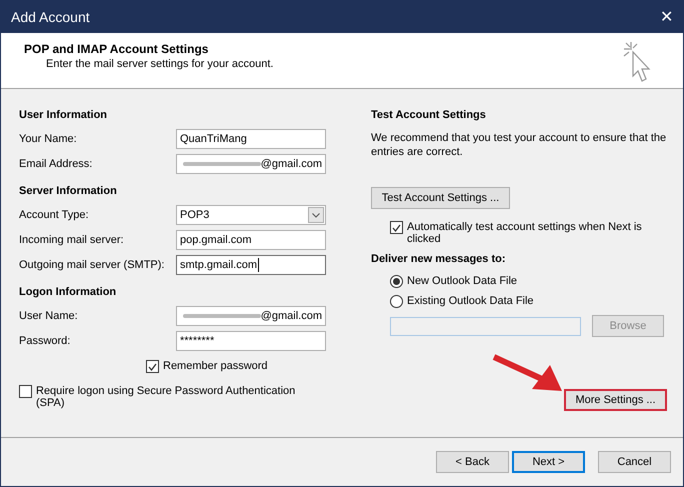  I want to click on field-label: Outgoing mail server (SMTP):, so click(92, 265).